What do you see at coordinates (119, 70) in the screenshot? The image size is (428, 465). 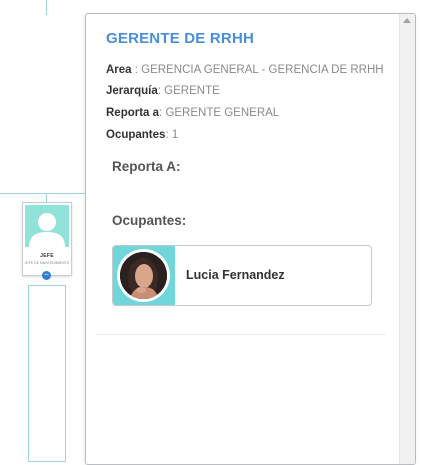 I see `field-area-label: Area` at bounding box center [119, 70].